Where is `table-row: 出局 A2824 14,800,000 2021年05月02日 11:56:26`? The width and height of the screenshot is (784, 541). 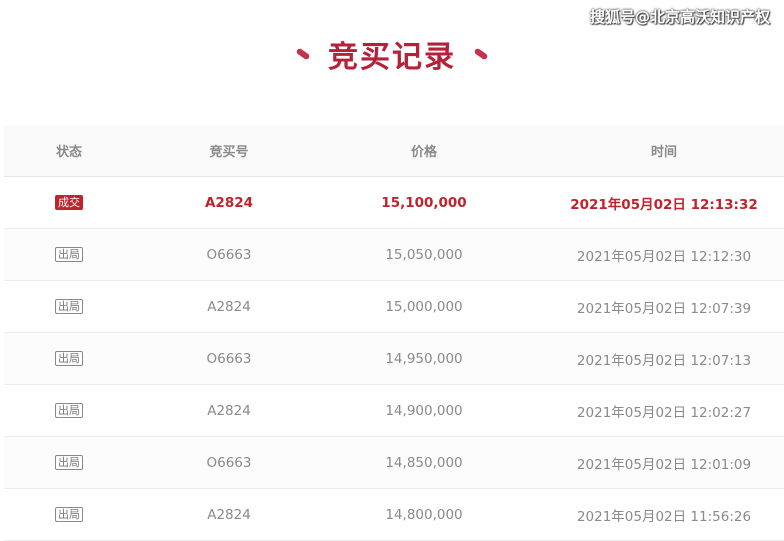
table-row: 出局 A2824 14,800,000 2021年05月02日 11:56:26 is located at coordinates (394, 515).